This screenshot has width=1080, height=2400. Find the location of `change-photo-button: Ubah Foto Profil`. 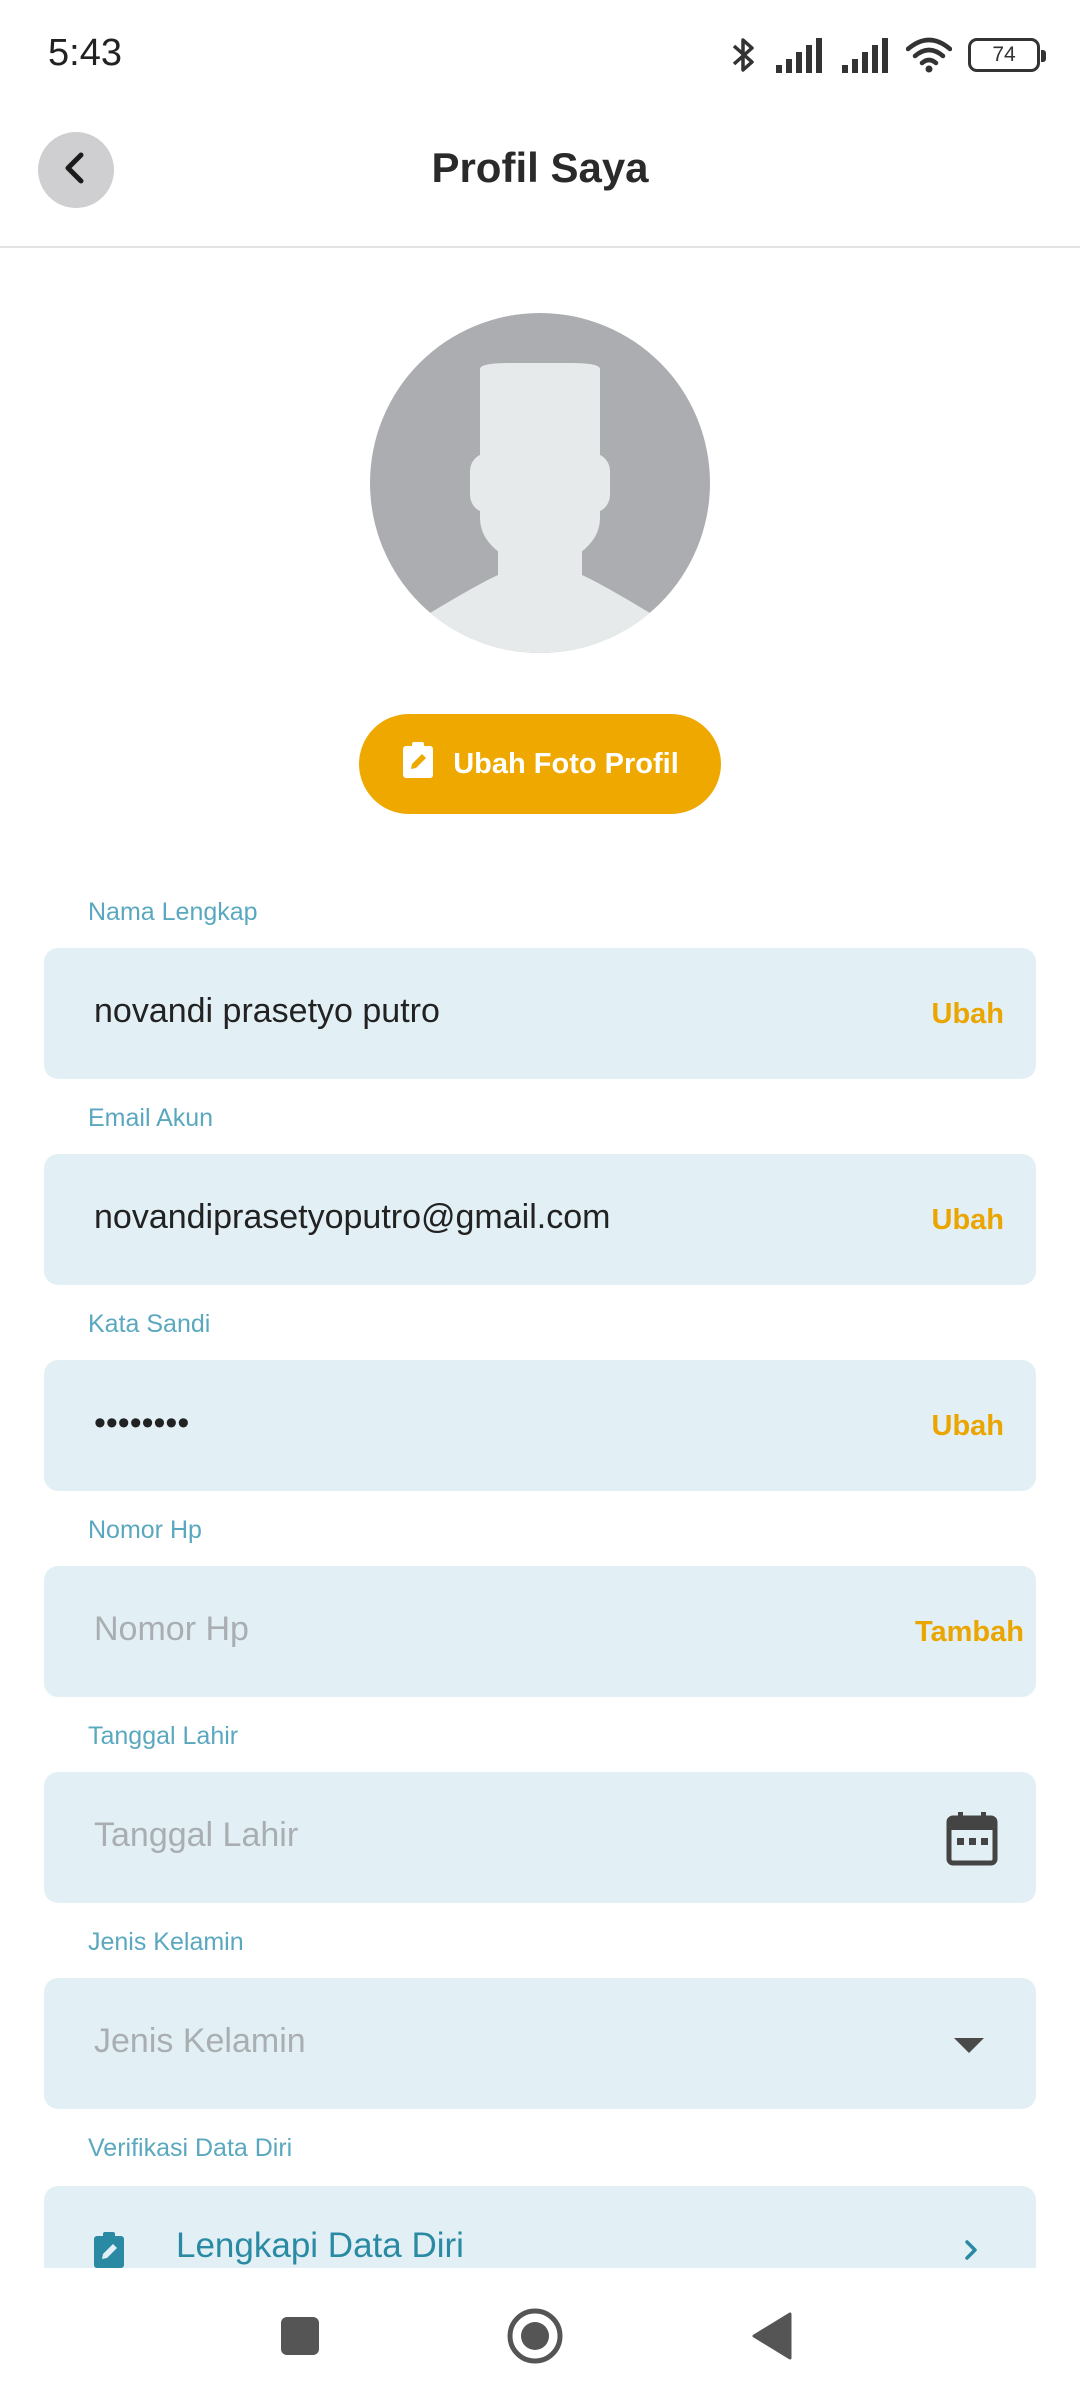

change-photo-button: Ubah Foto Profil is located at coordinates (540, 764).